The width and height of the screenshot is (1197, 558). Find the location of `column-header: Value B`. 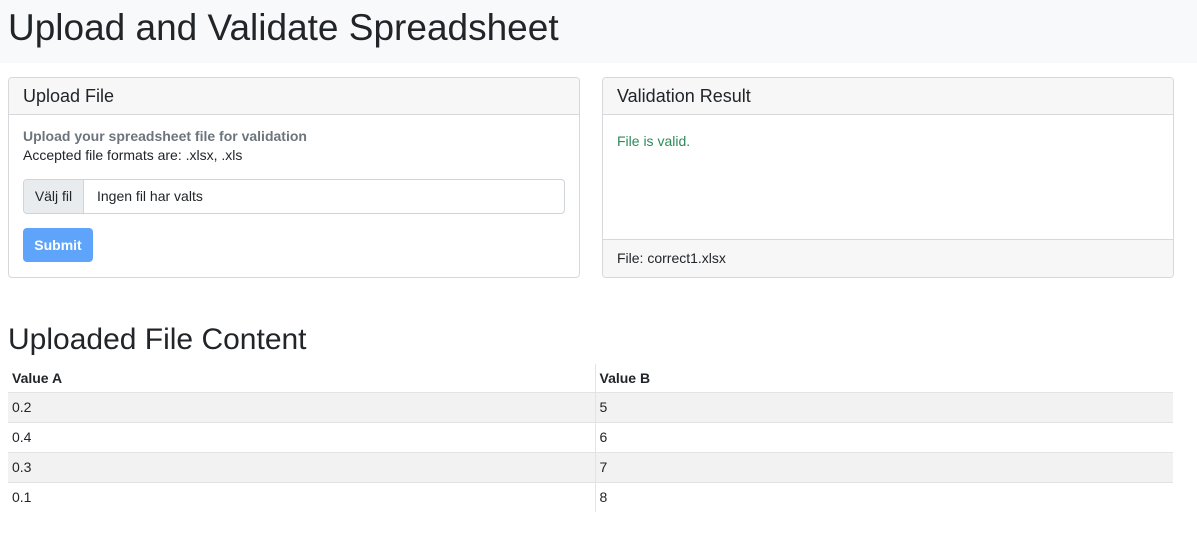

column-header: Value B is located at coordinates (625, 377).